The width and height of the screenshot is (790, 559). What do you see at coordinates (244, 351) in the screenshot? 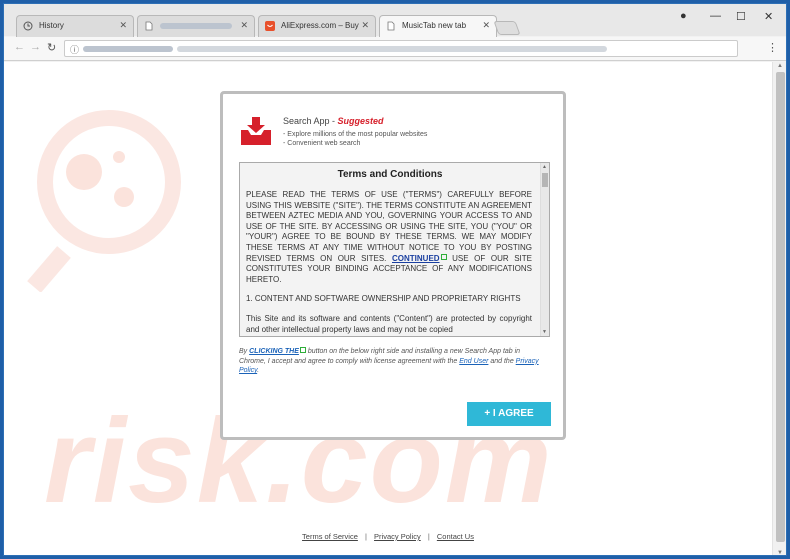
I see `consent-part: By` at bounding box center [244, 351].